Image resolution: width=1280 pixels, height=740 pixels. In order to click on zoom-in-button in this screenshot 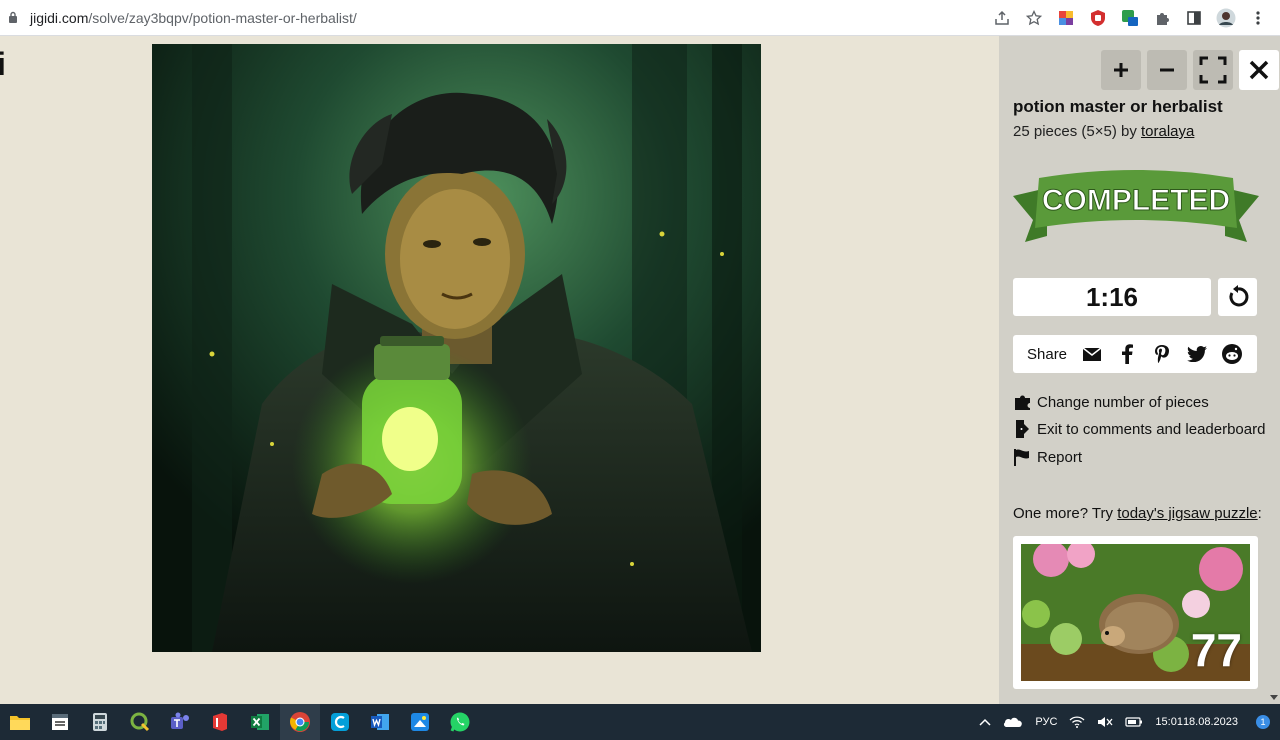, I will do `click(1121, 70)`.